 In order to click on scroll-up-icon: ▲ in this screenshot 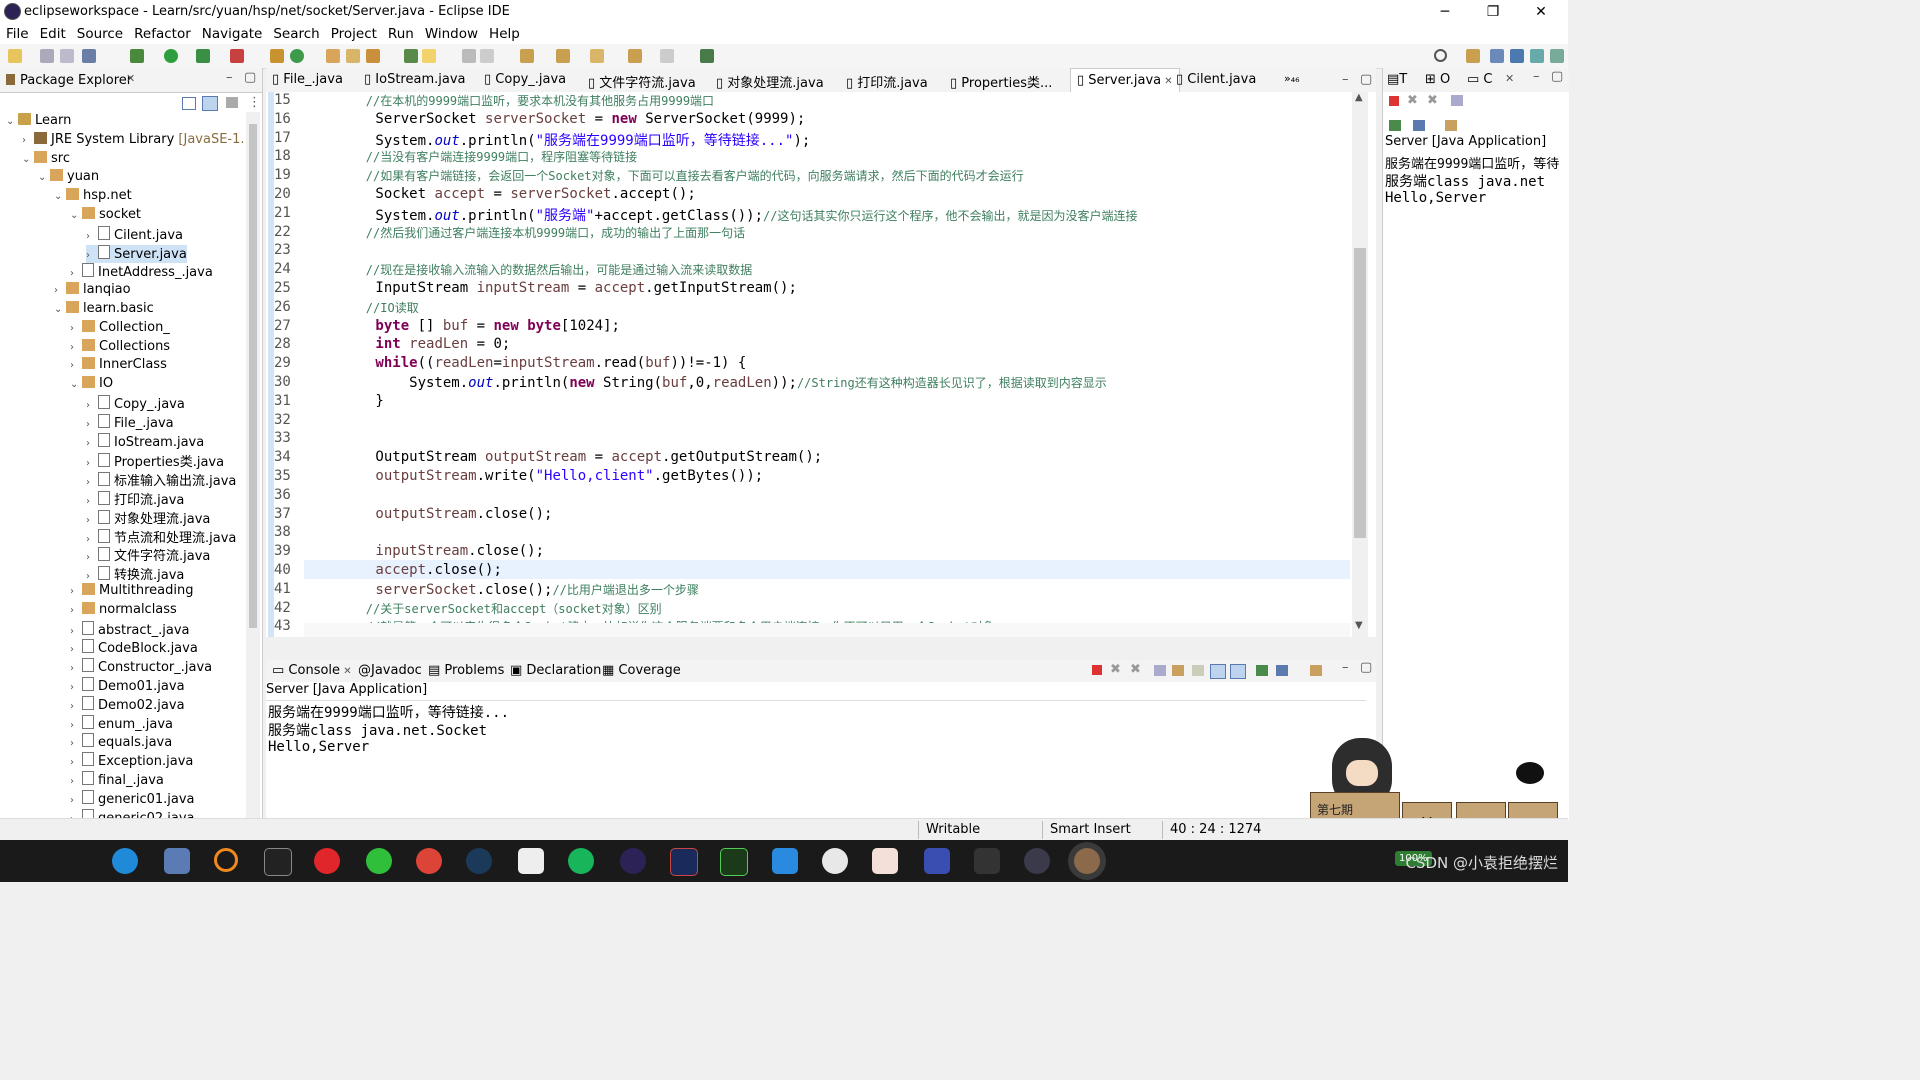, I will do `click(1359, 97)`.